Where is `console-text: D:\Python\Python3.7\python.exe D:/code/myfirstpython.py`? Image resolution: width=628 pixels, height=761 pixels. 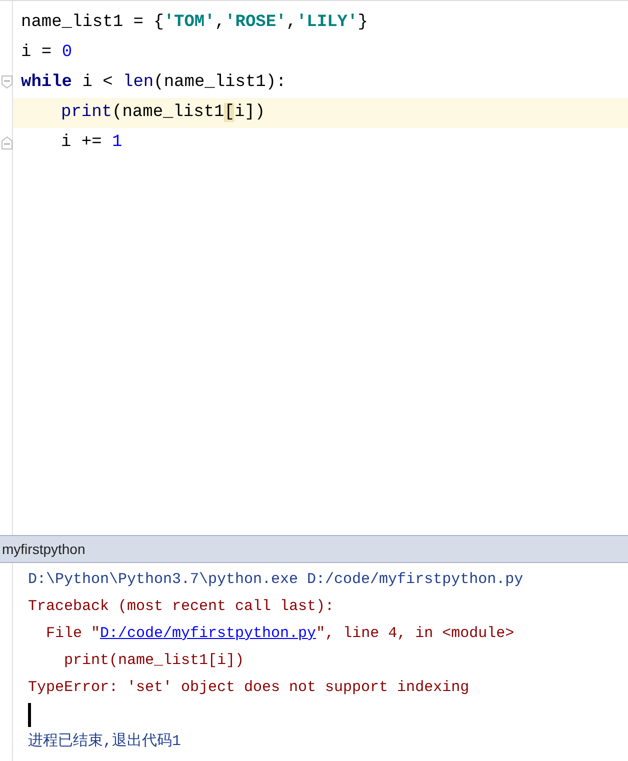 console-text: D:\Python\Python3.7\python.exe D:/code/myfirstpython.py is located at coordinates (276, 580).